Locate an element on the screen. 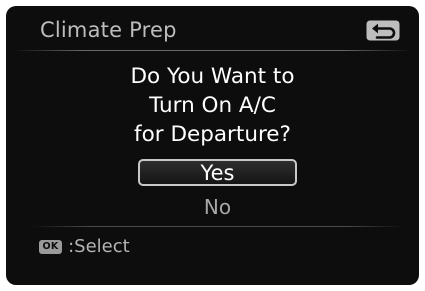 The image size is (425, 291). select-hint: OK :Select is located at coordinates (84, 248).